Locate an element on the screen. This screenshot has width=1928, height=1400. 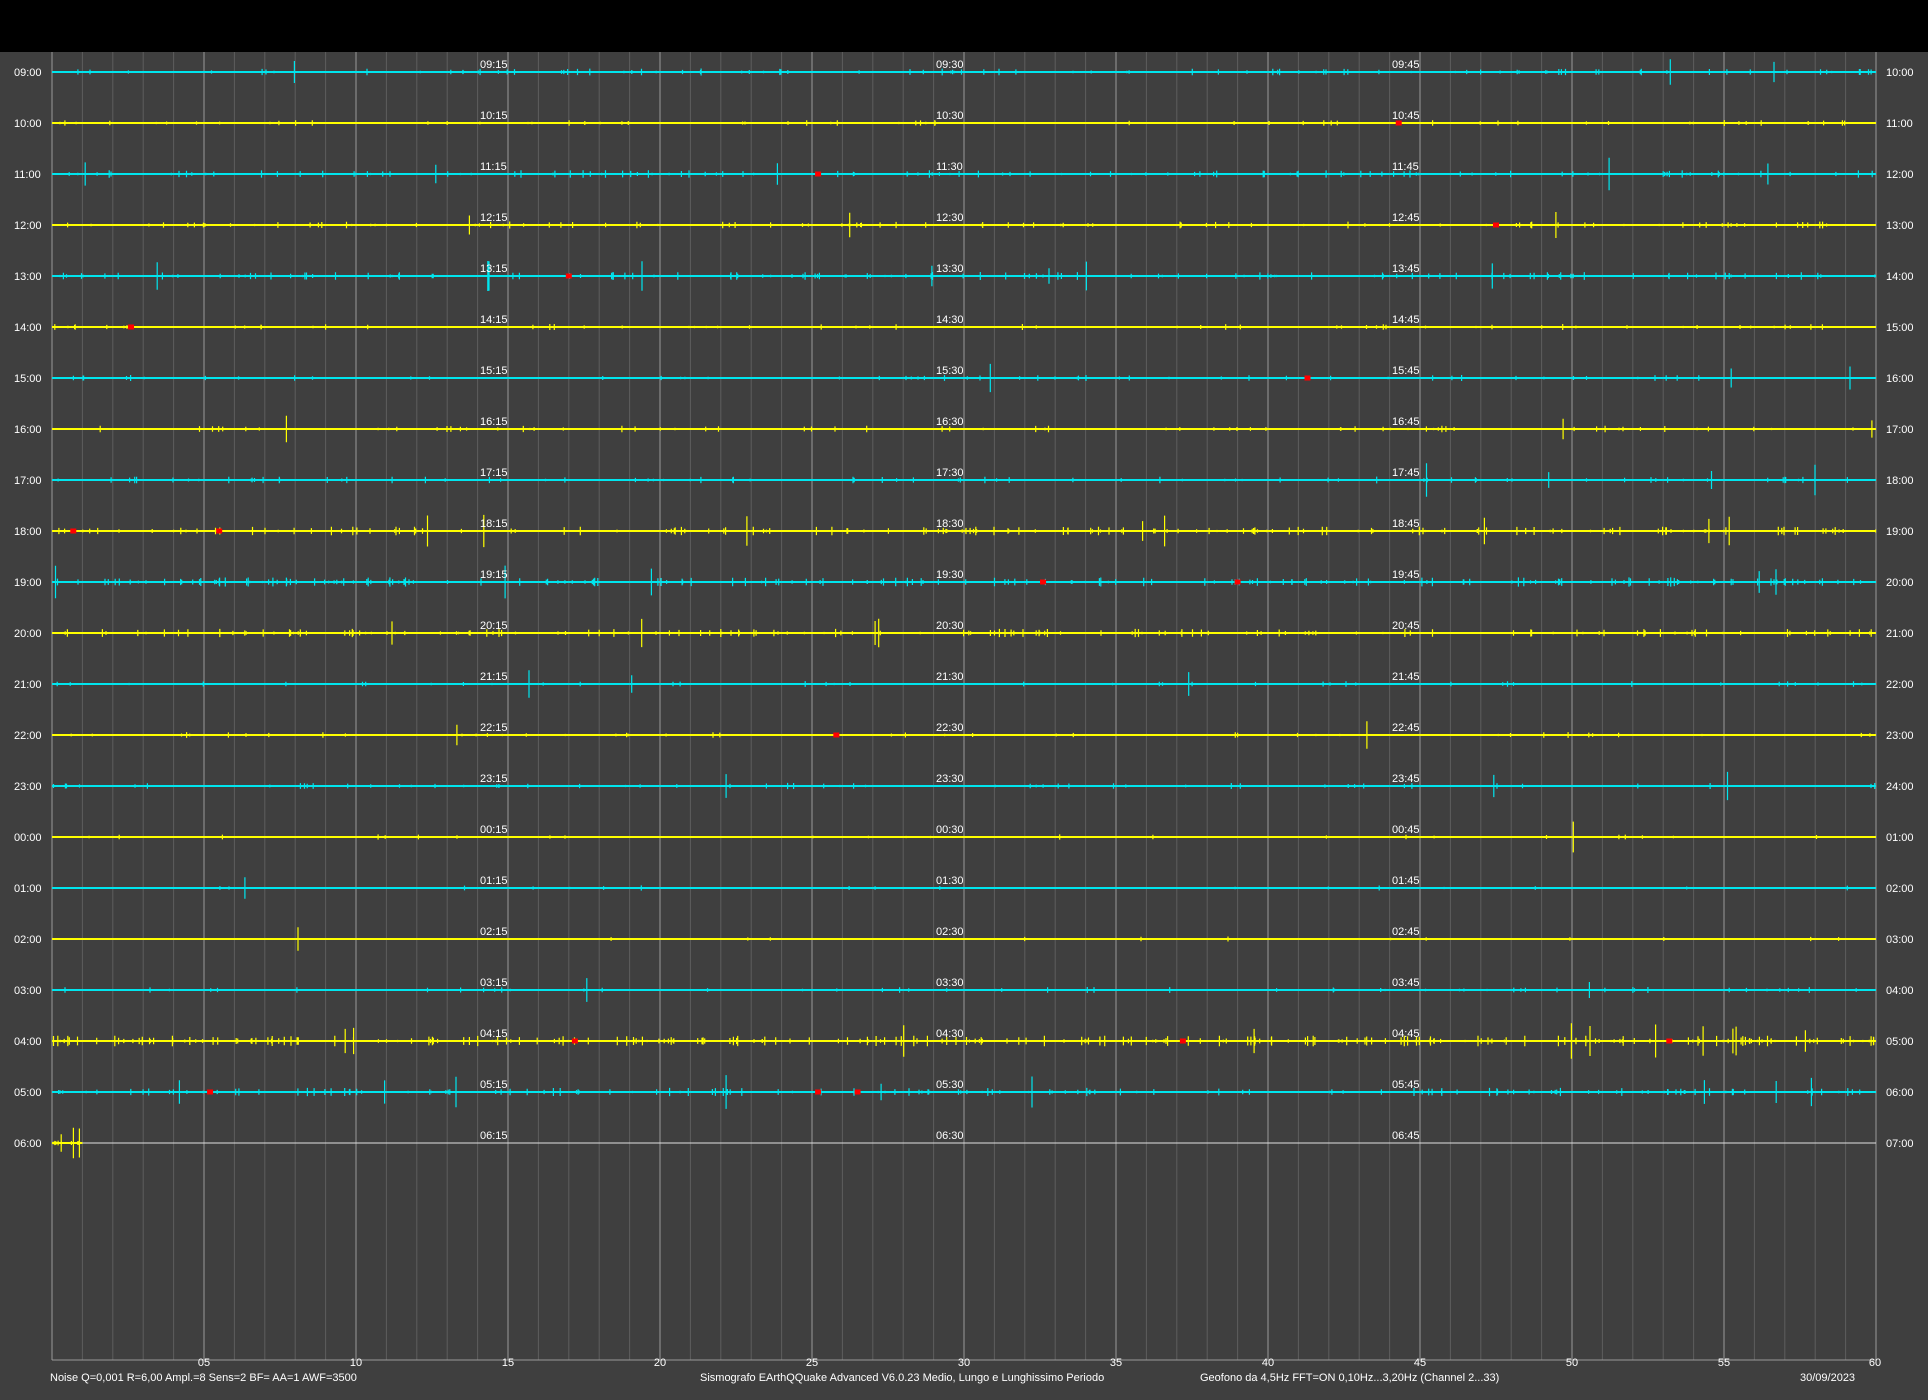
quarter-label: 04:30 is located at coordinates (950, 1034).